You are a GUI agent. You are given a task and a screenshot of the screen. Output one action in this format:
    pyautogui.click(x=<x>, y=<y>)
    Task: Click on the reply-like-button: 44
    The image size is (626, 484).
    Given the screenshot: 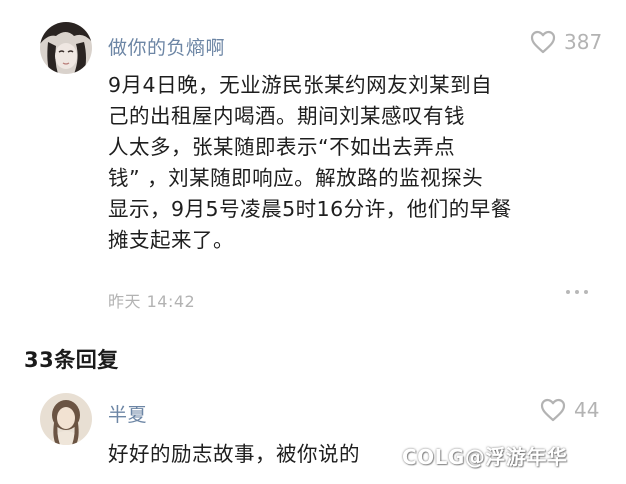 What is the action you would take?
    pyautogui.click(x=569, y=410)
    